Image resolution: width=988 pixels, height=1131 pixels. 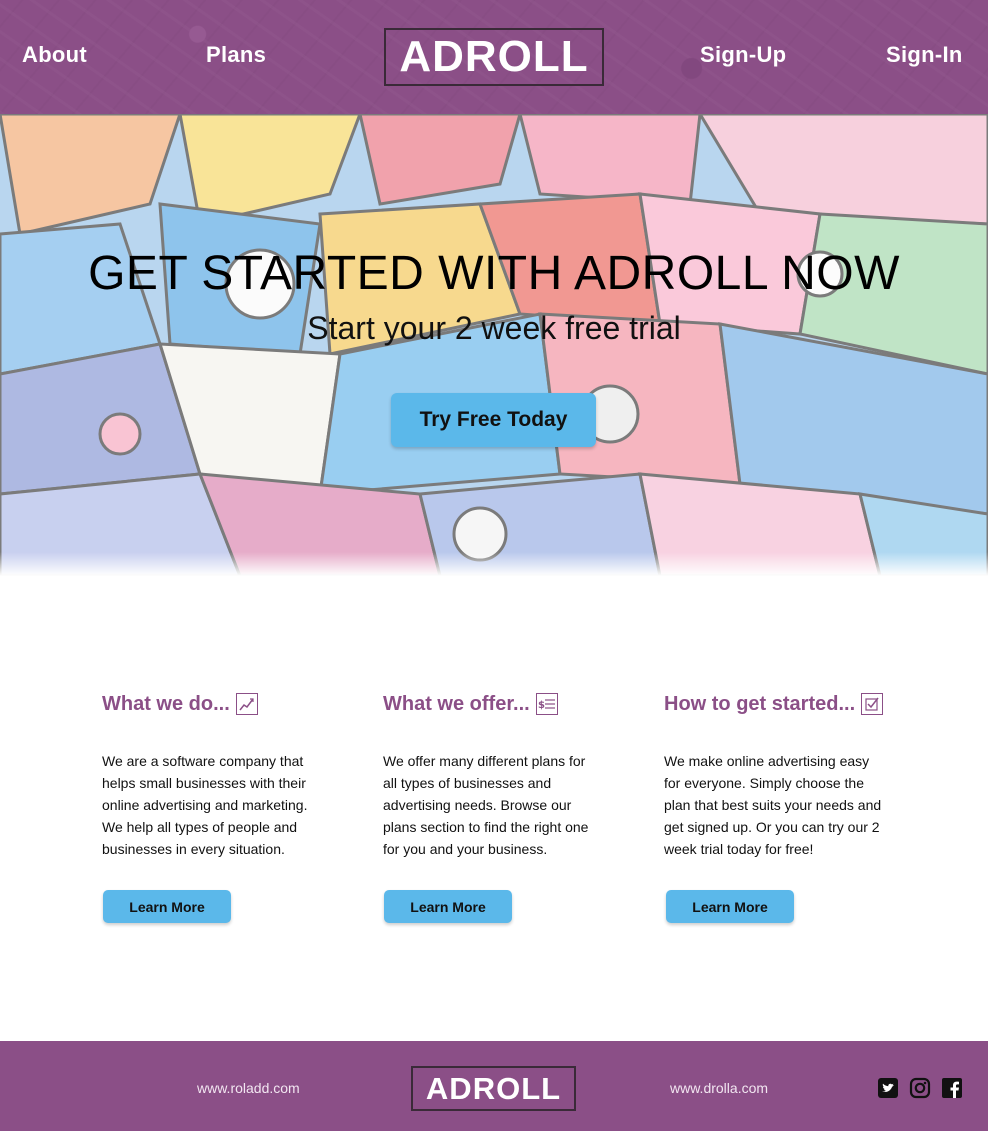 What do you see at coordinates (167, 906) in the screenshot?
I see `learn-more-button-what-we-do: Learn More` at bounding box center [167, 906].